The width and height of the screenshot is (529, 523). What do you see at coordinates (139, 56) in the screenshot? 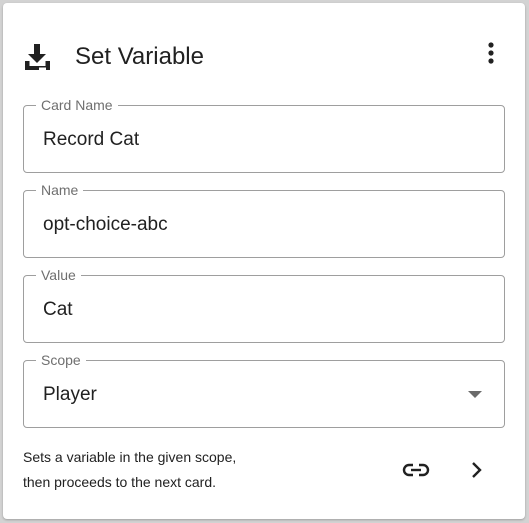
I see `card-title: Set Variable` at bounding box center [139, 56].